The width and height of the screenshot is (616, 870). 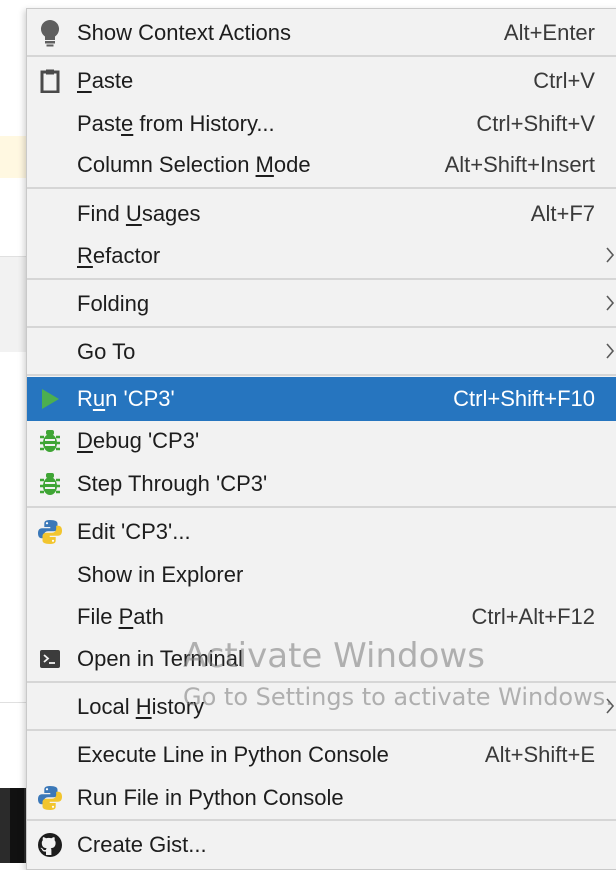 What do you see at coordinates (160, 658) in the screenshot?
I see `menu-item-label: Open in Terminal` at bounding box center [160, 658].